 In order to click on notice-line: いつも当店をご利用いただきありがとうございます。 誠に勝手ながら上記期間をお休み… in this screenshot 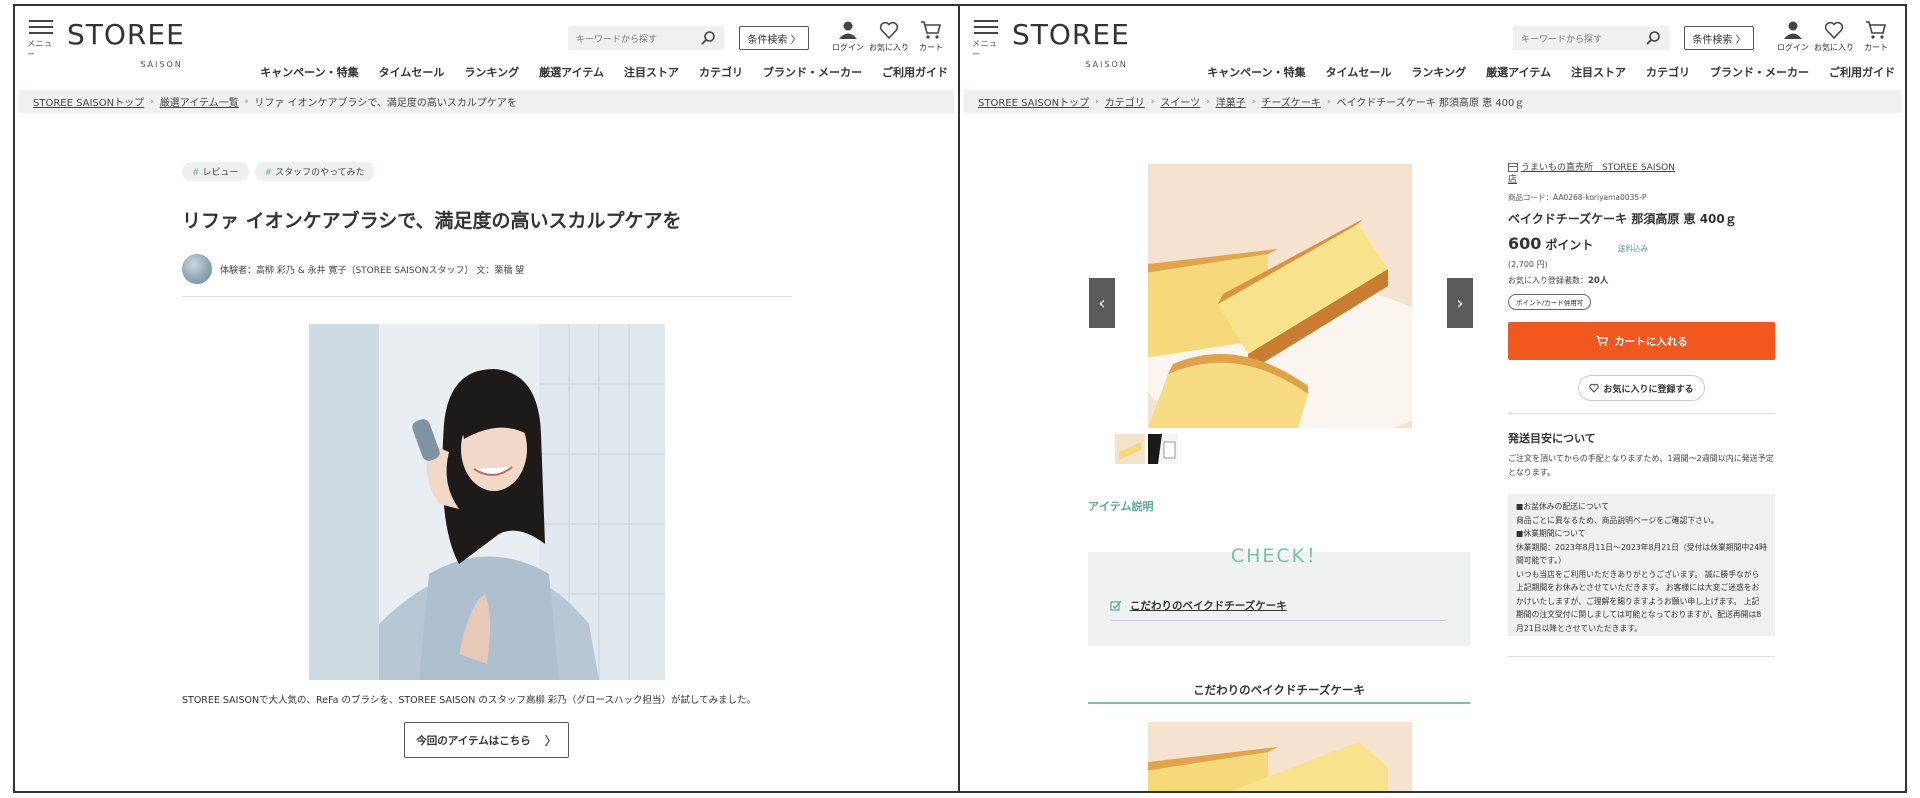, I will do `click(1639, 601)`.